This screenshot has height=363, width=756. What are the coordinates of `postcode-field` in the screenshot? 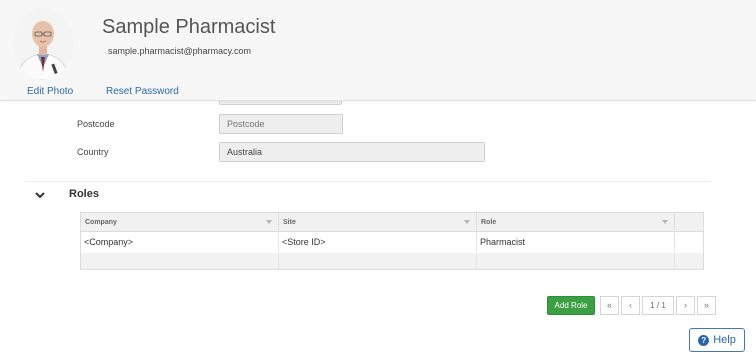 It's located at (281, 124).